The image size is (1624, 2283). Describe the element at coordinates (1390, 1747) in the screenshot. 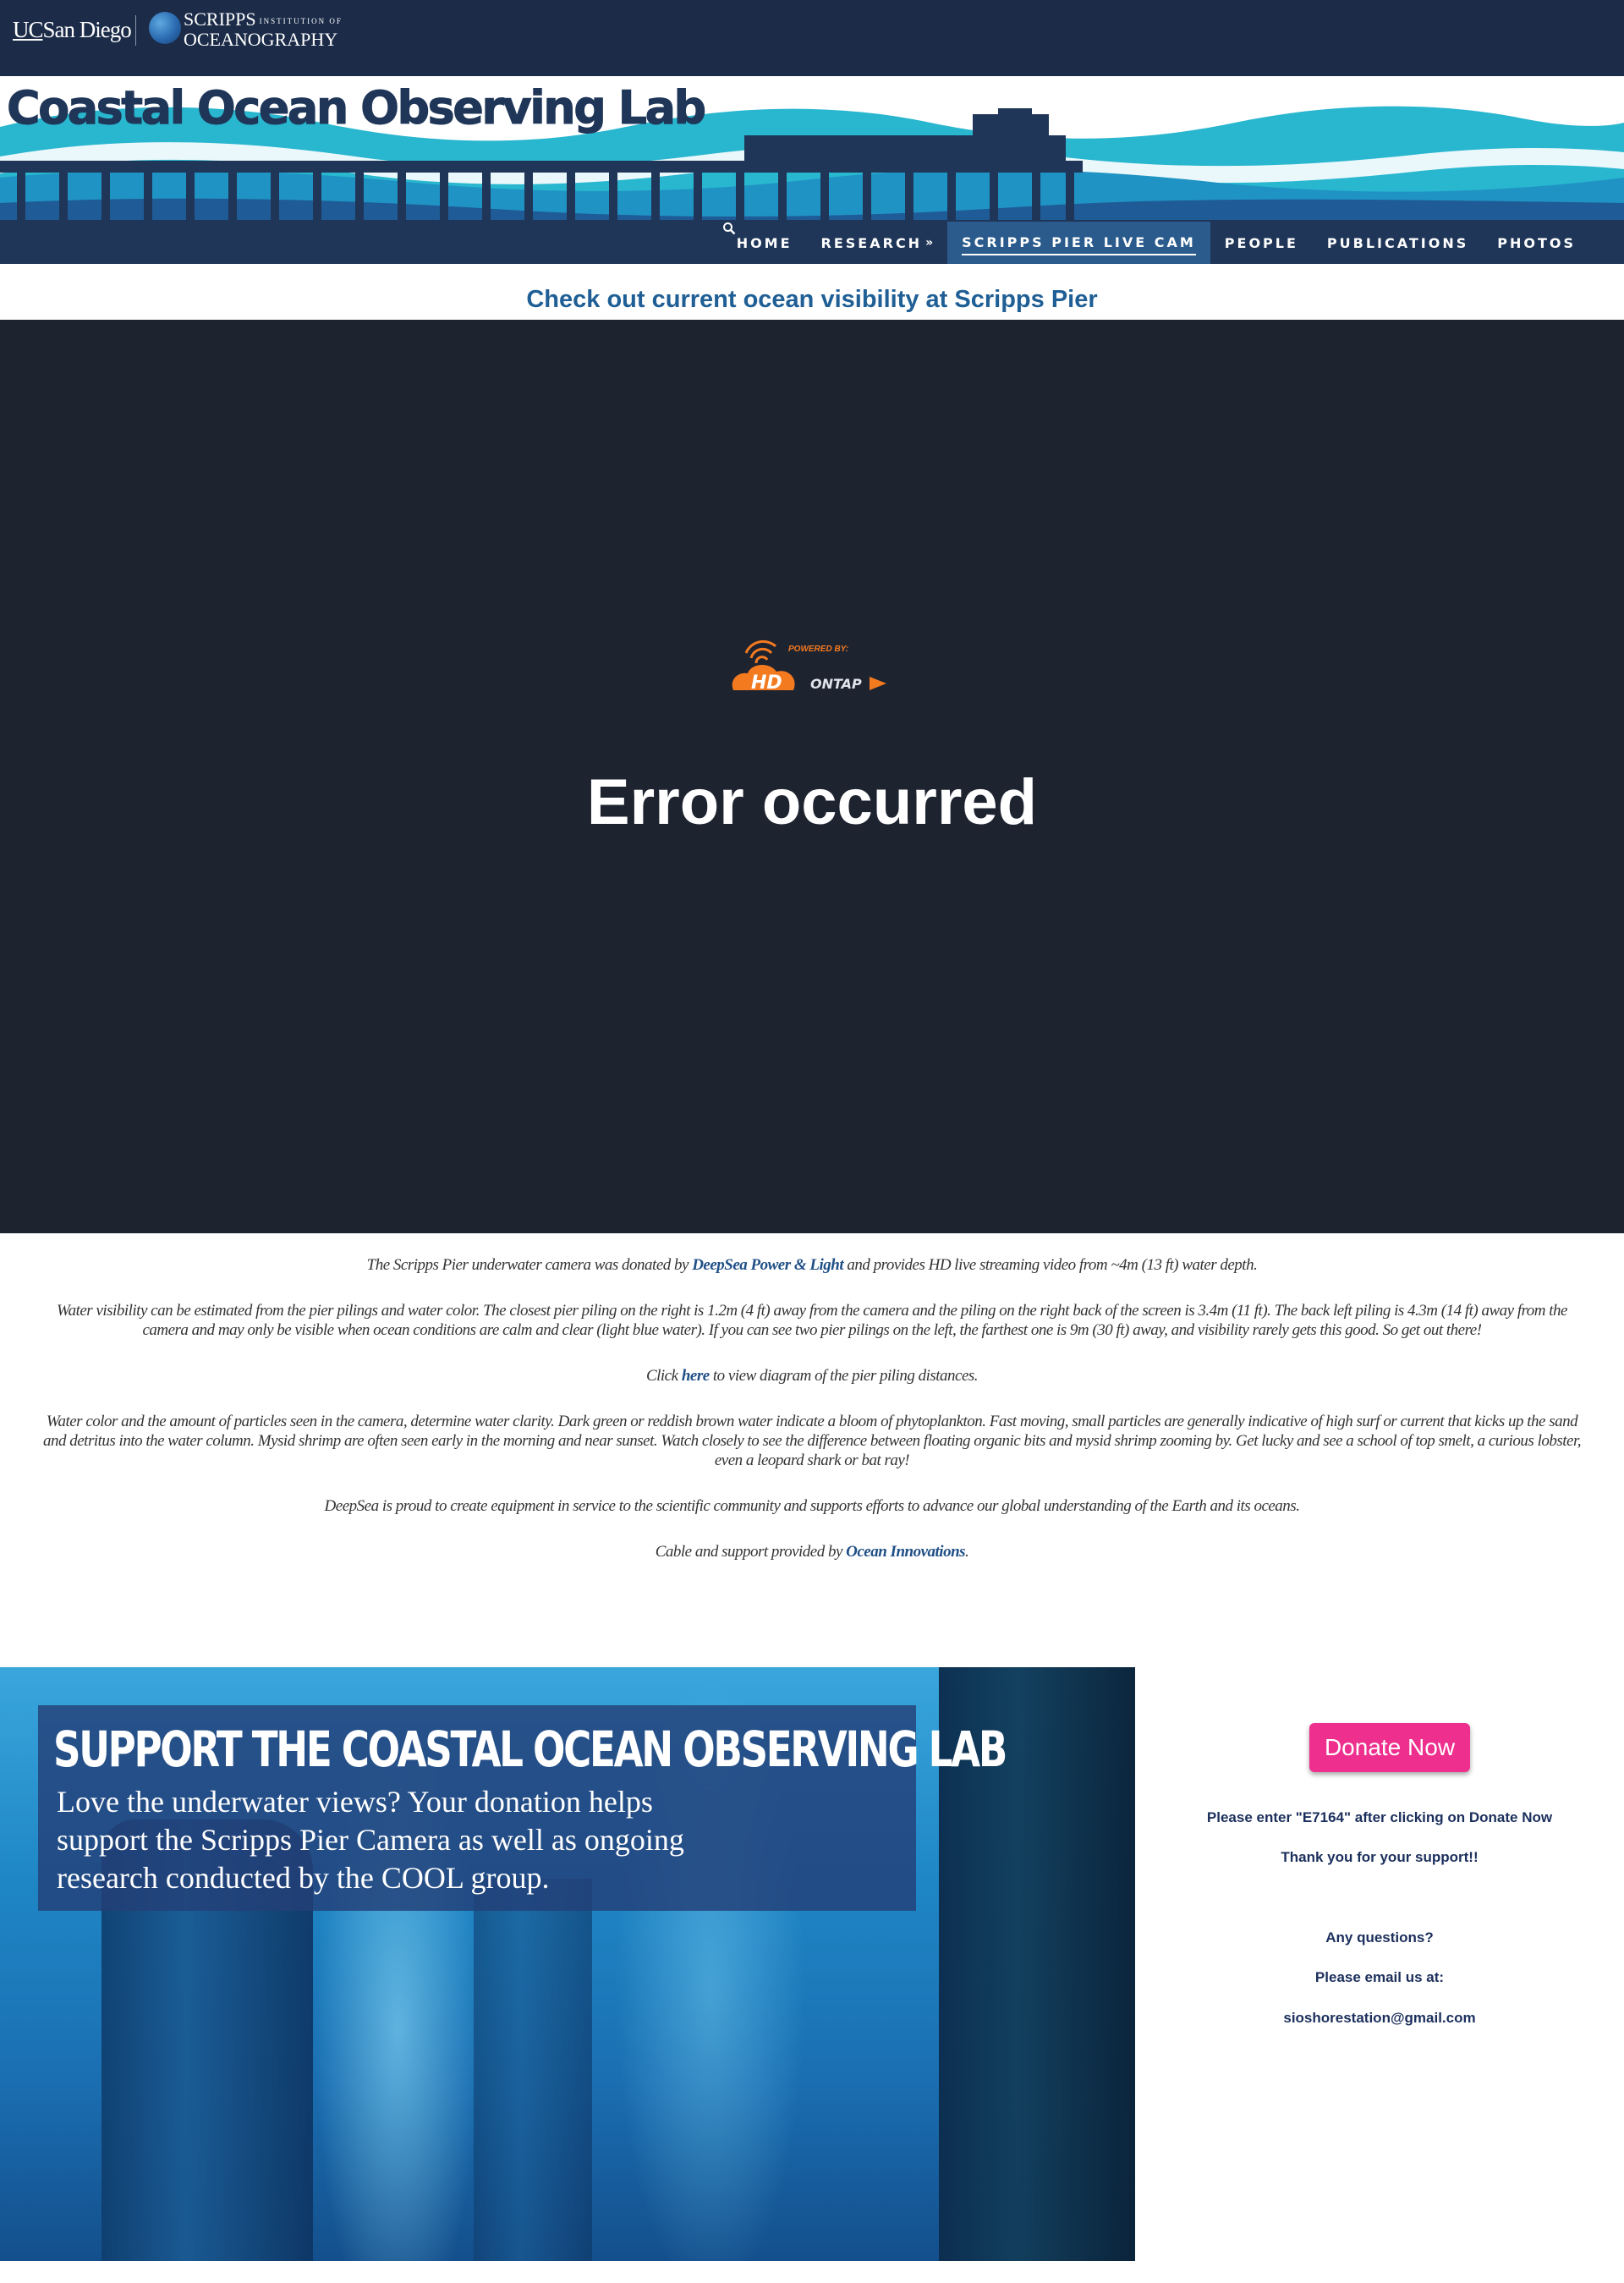

I see `donate-now-button: Donate Now` at that location.